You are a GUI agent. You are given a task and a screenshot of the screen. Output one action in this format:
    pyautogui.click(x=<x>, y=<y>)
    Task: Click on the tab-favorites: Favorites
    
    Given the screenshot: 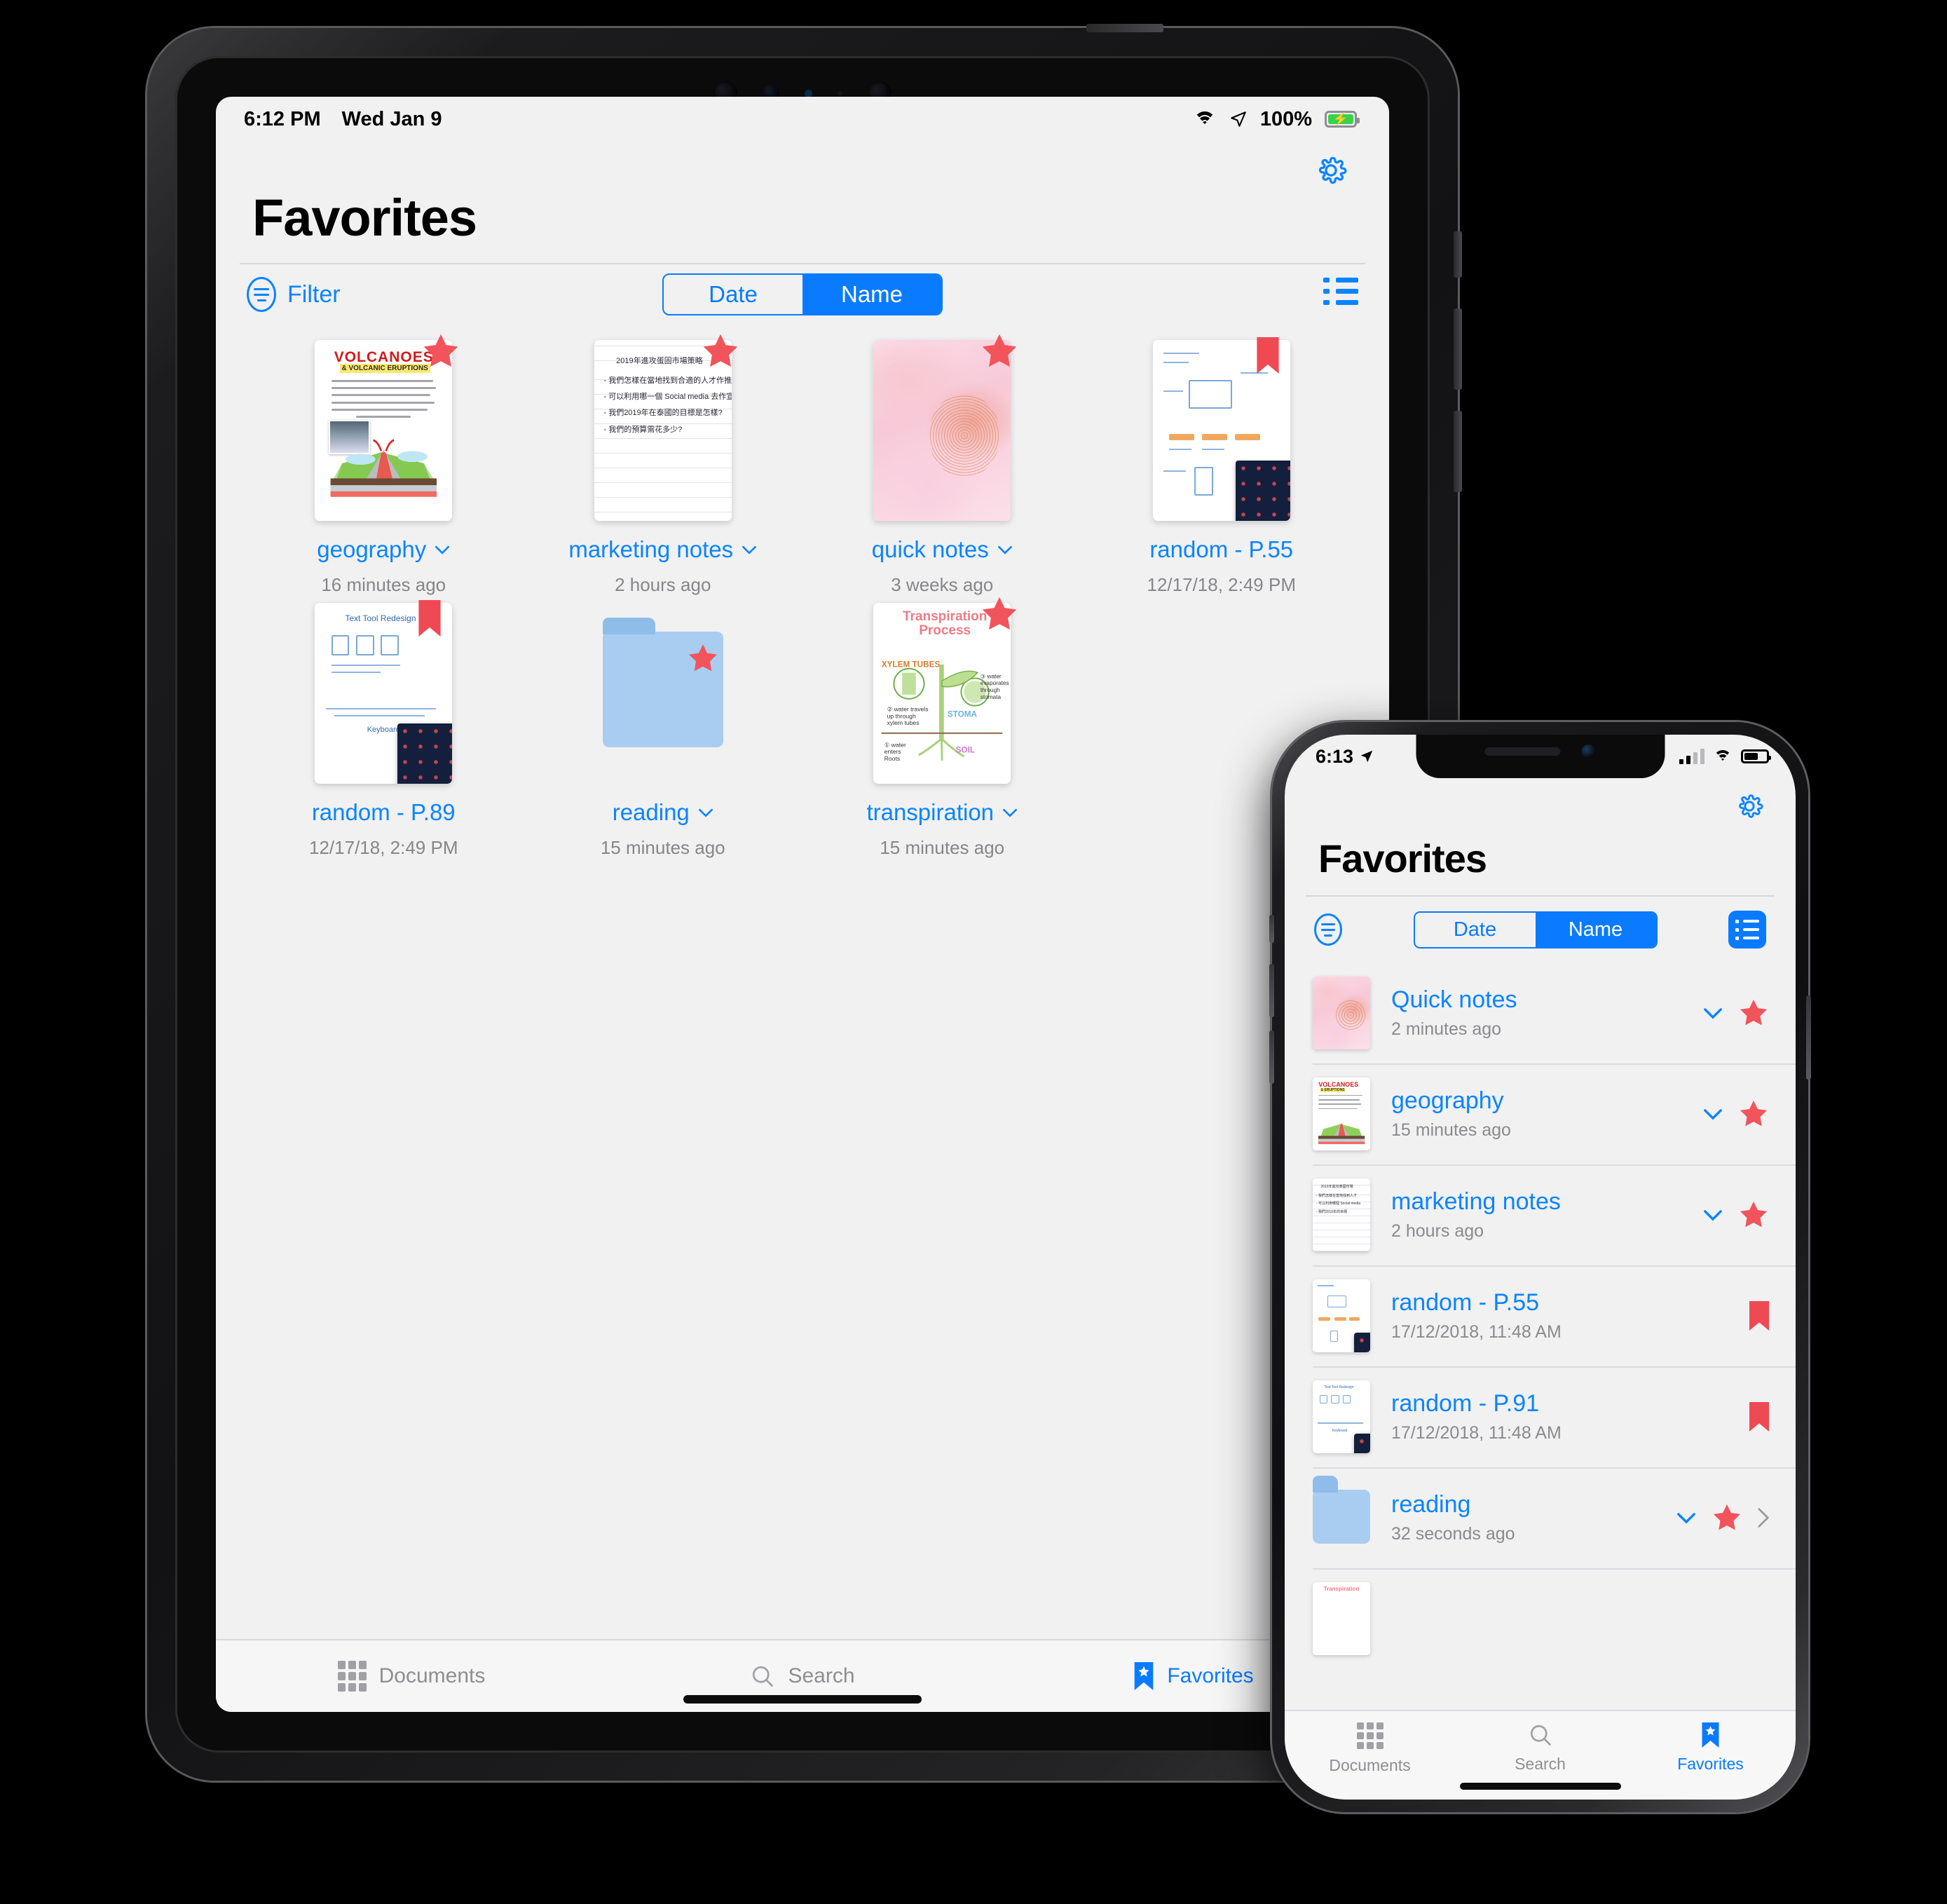 What is the action you would take?
    pyautogui.click(x=1710, y=1748)
    